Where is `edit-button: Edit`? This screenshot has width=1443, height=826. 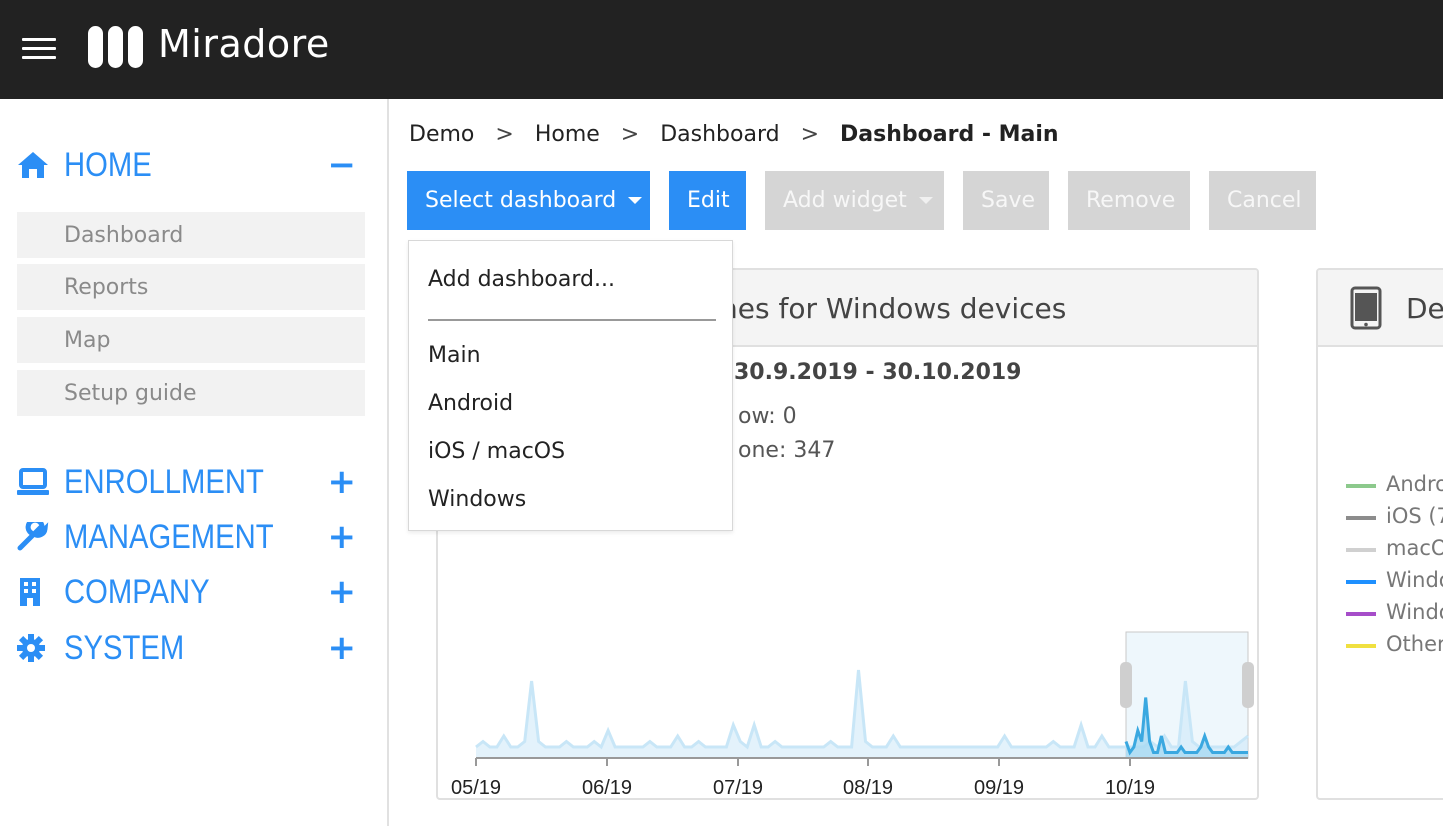
edit-button: Edit is located at coordinates (707, 200).